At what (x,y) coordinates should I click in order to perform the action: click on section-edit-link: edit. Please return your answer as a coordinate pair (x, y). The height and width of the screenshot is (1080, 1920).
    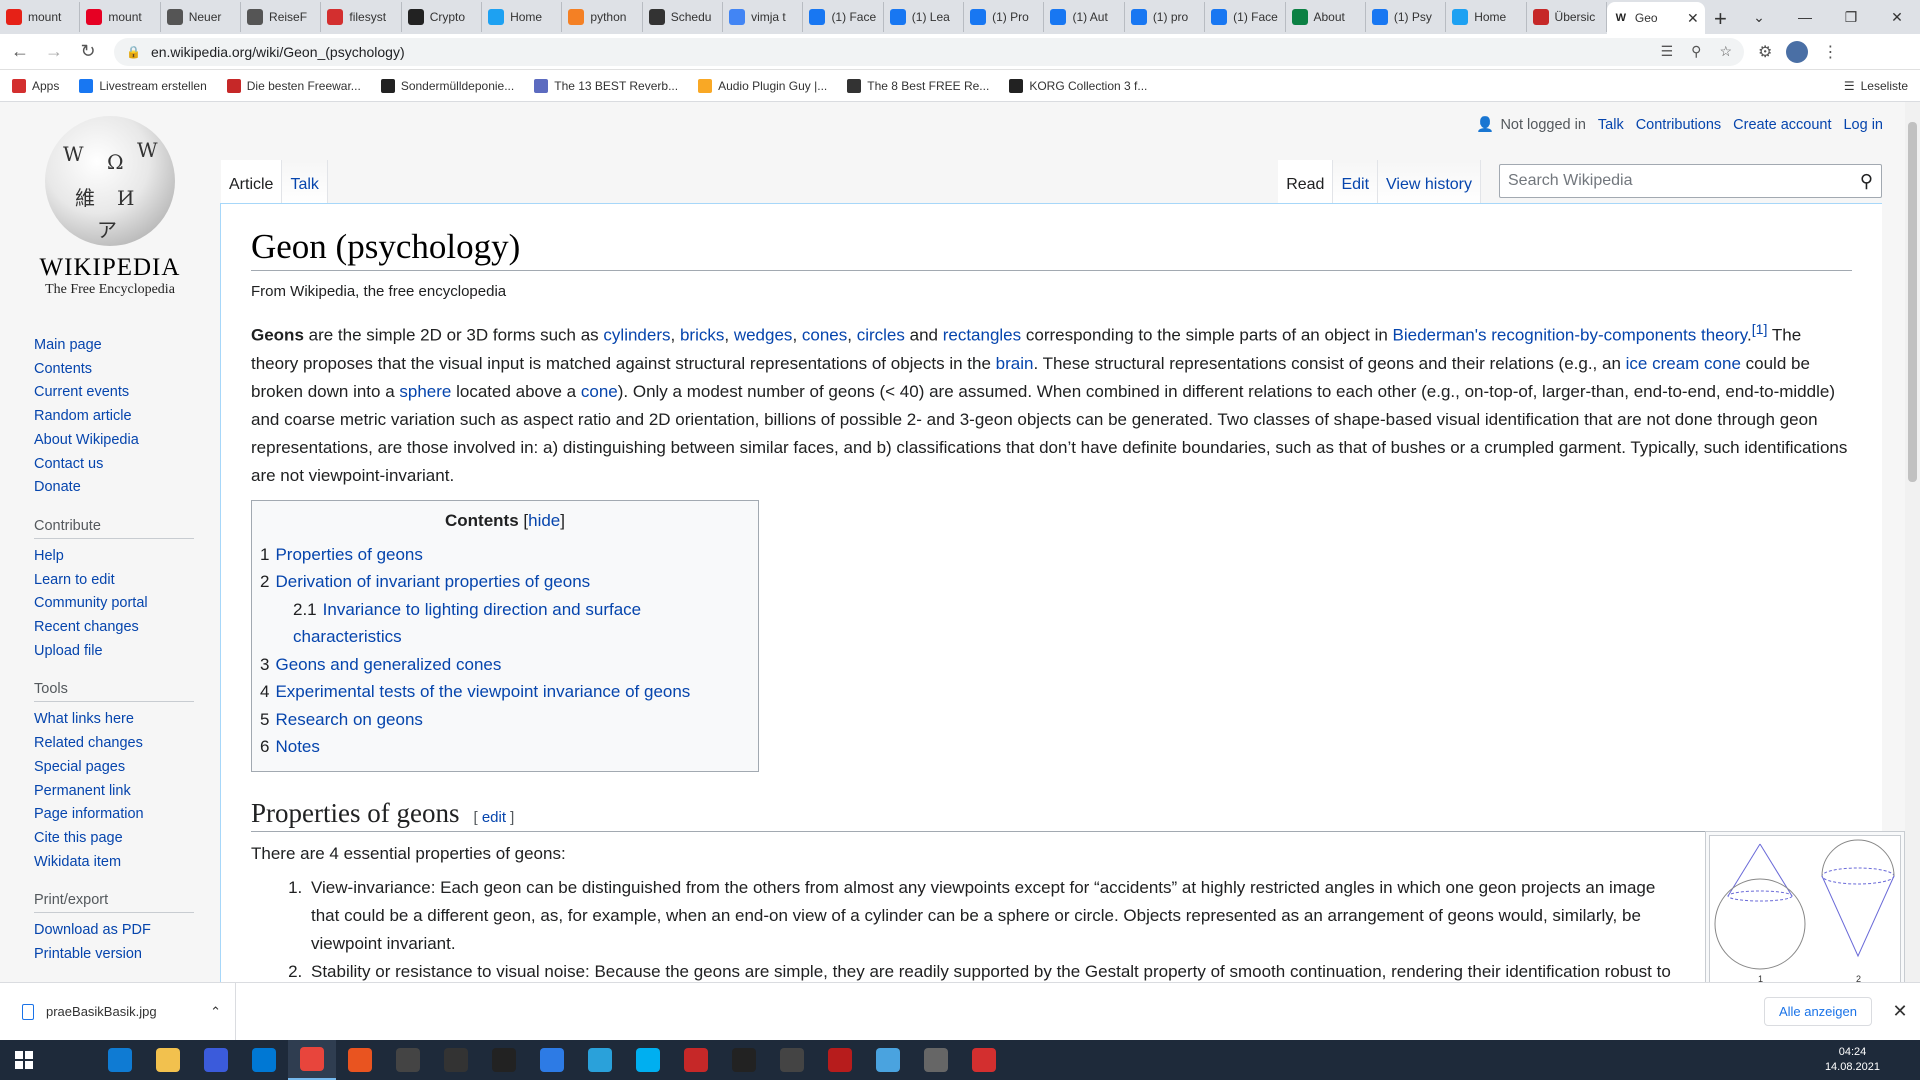
    Looking at the image, I should click on (494, 817).